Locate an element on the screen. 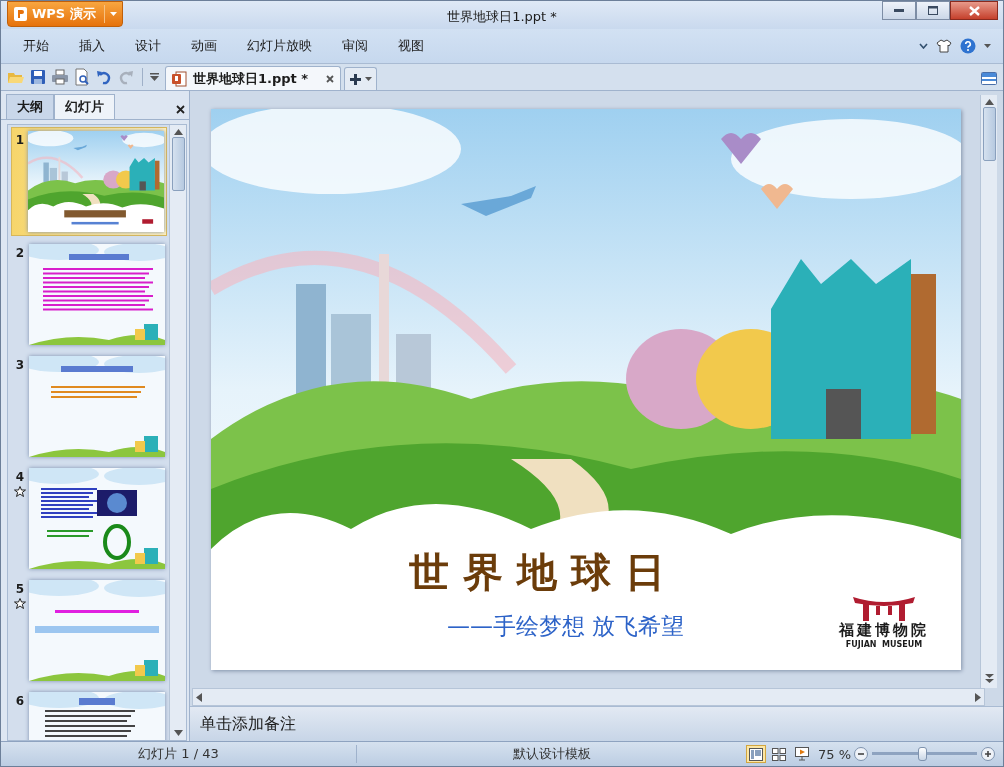 This screenshot has width=1004, height=767. close-tab-icon is located at coordinates (330, 78).